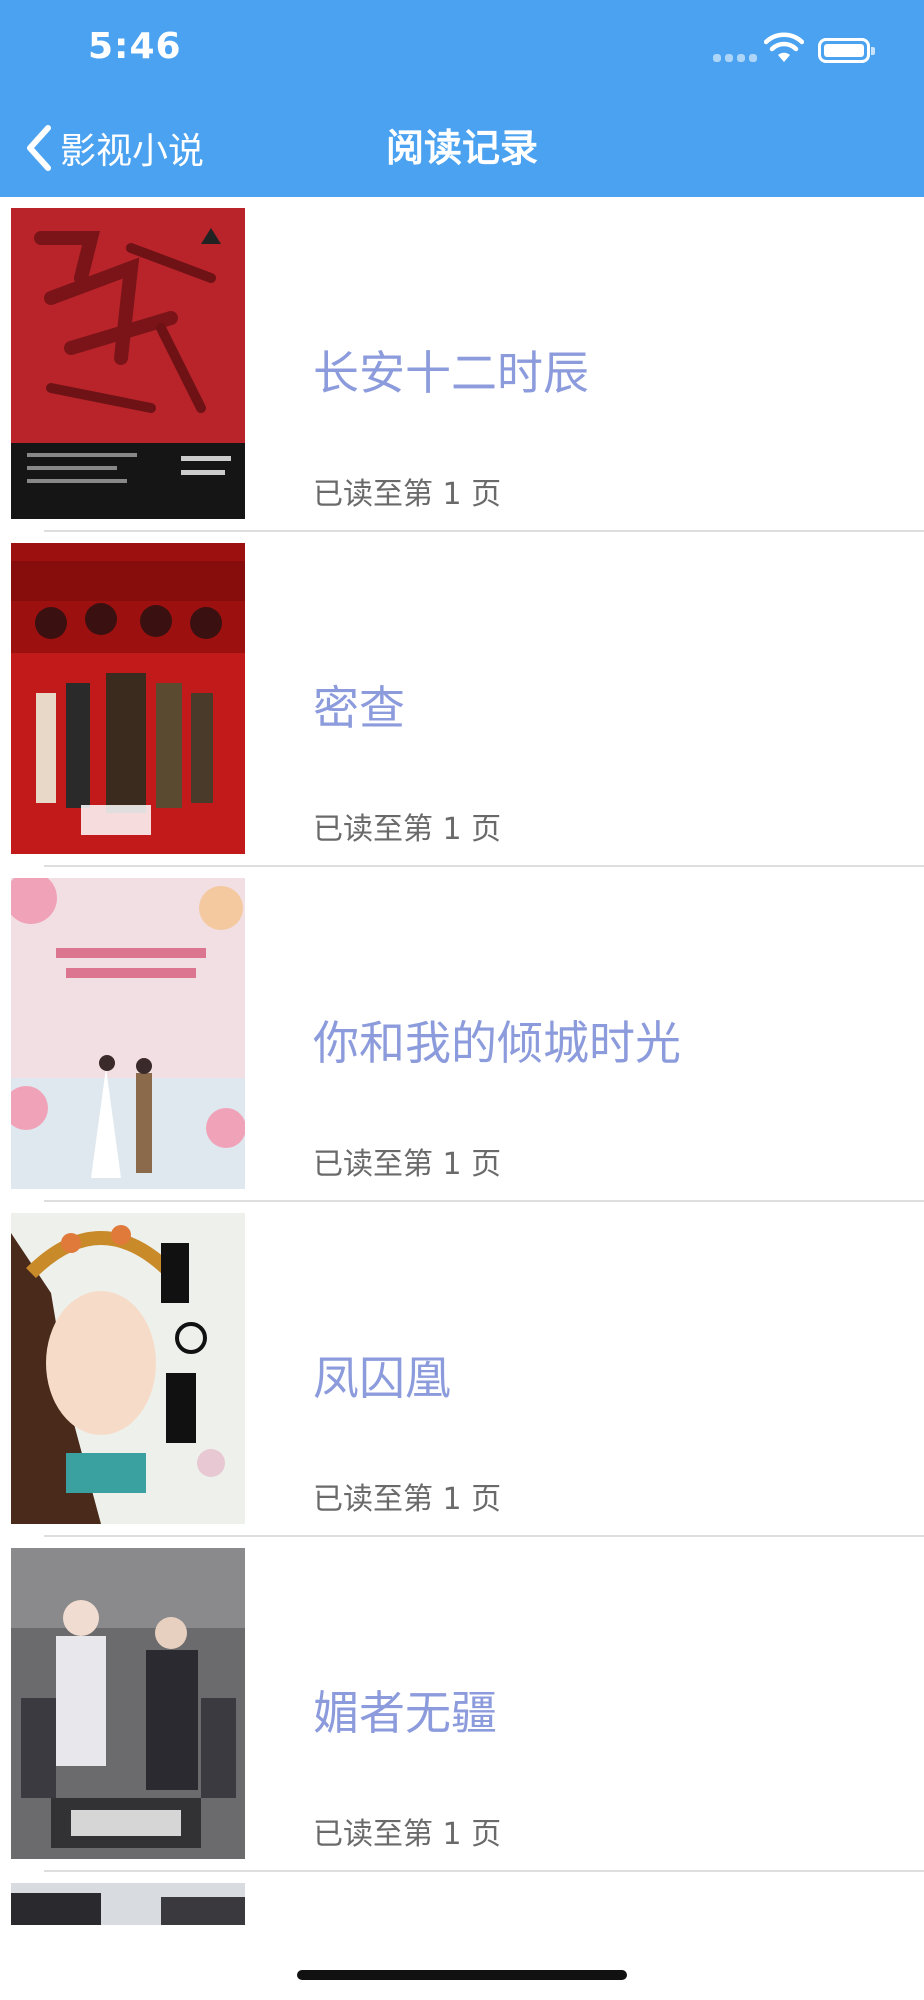 The height and width of the screenshot is (2000, 924). Describe the element at coordinates (359, 708) in the screenshot. I see `book-title: 密查` at that location.